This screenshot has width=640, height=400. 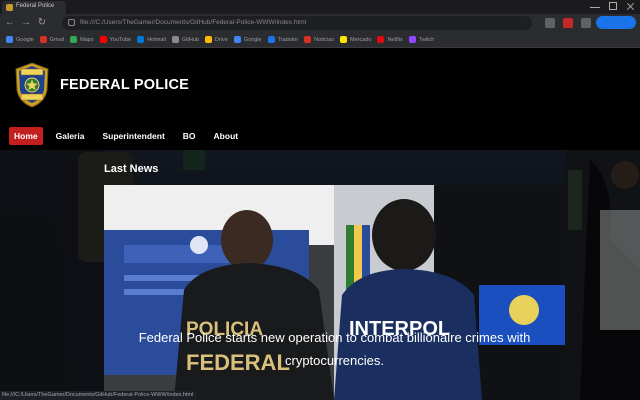 I want to click on window-controls, so click(x=613, y=6).